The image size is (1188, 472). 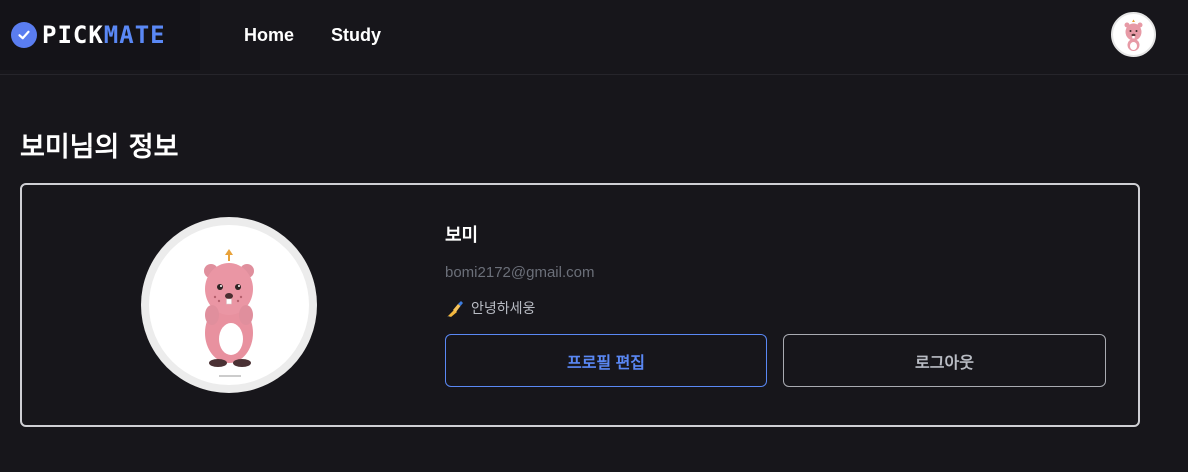 I want to click on beaver-avatar-icon, so click(x=1133, y=35).